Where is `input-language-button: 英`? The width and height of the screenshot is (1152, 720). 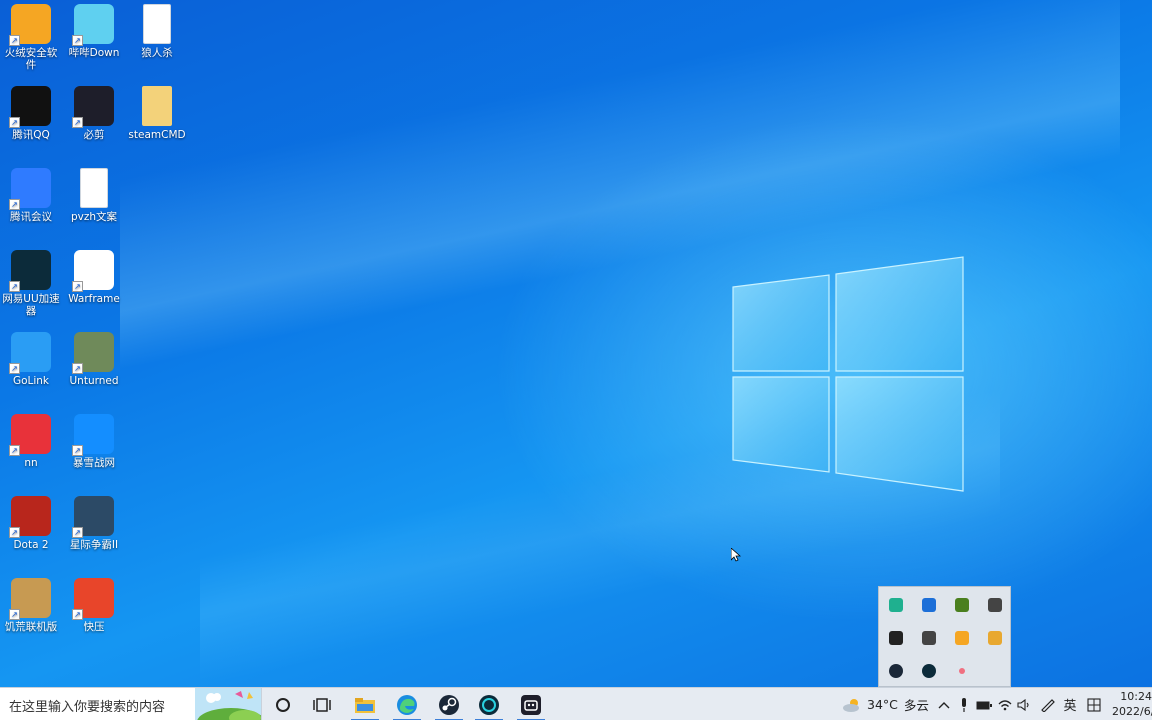 input-language-button: 英 is located at coordinates (1070, 704).